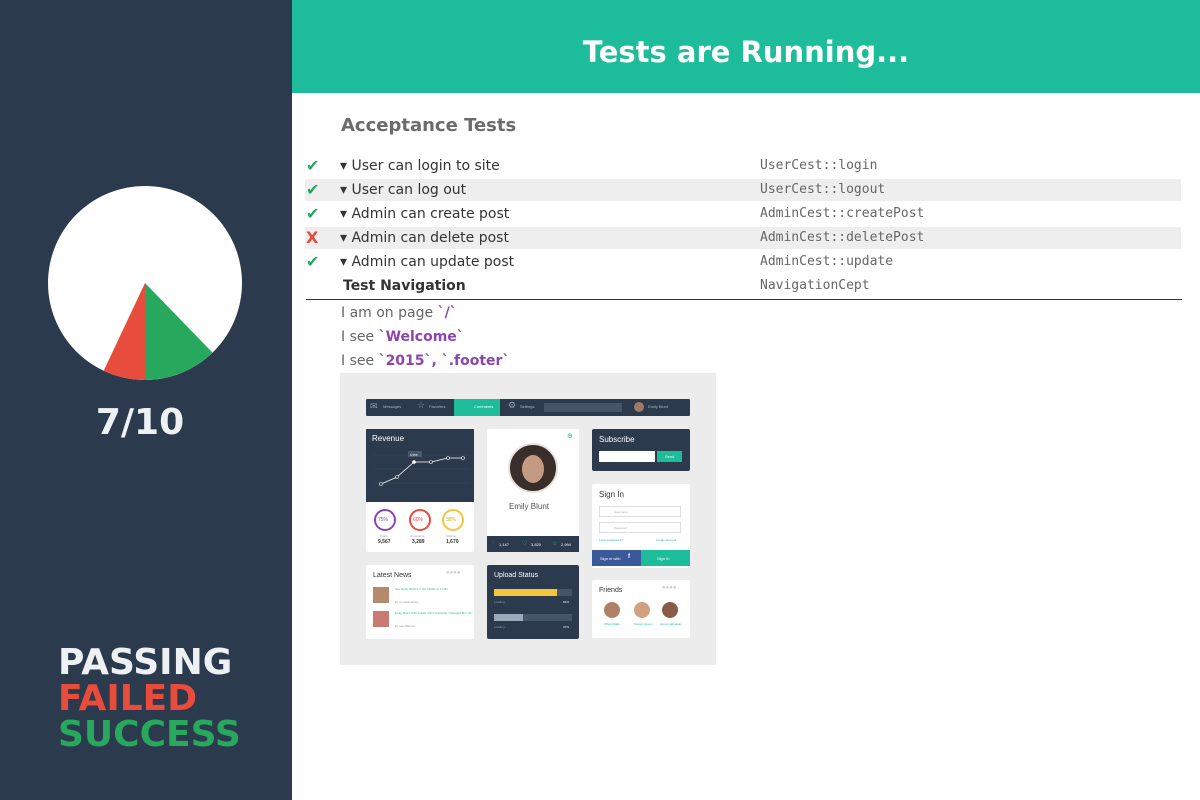  I want to click on step-argument: `/`, so click(447, 313).